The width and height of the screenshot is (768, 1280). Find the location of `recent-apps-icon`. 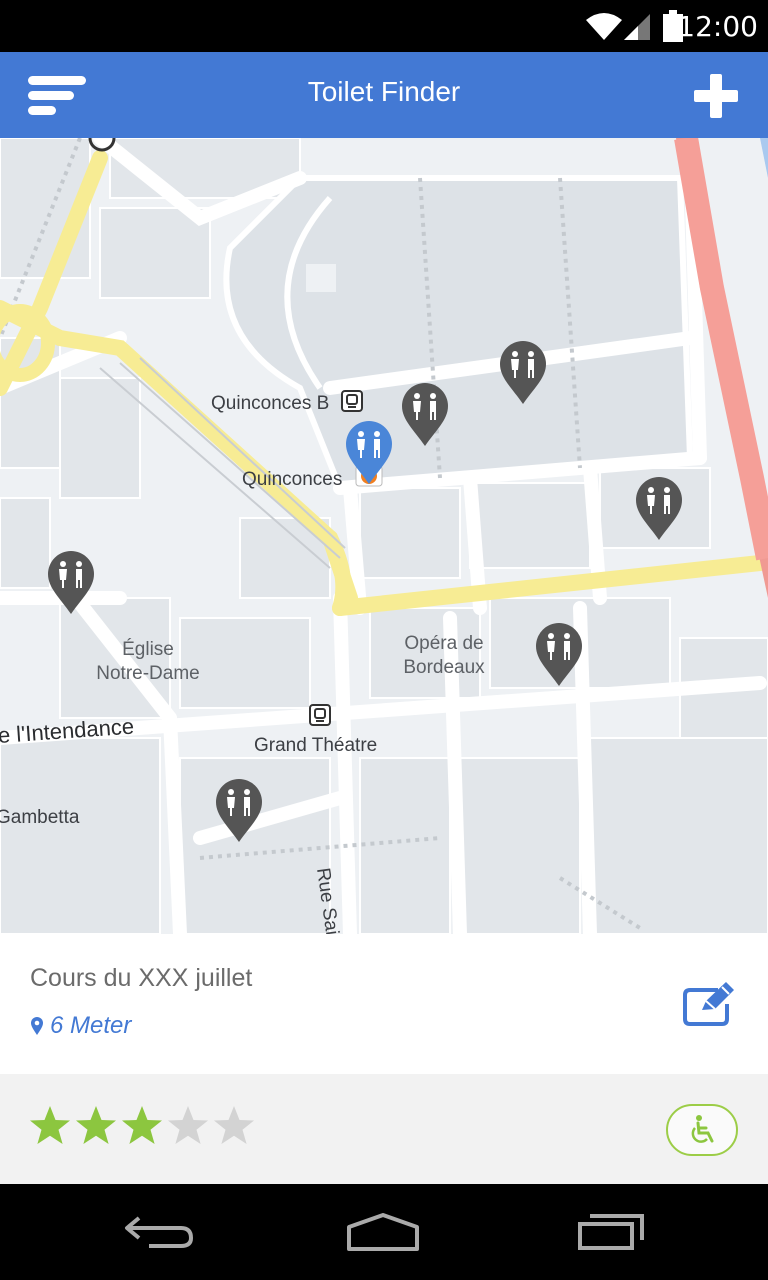

recent-apps-icon is located at coordinates (611, 1232).